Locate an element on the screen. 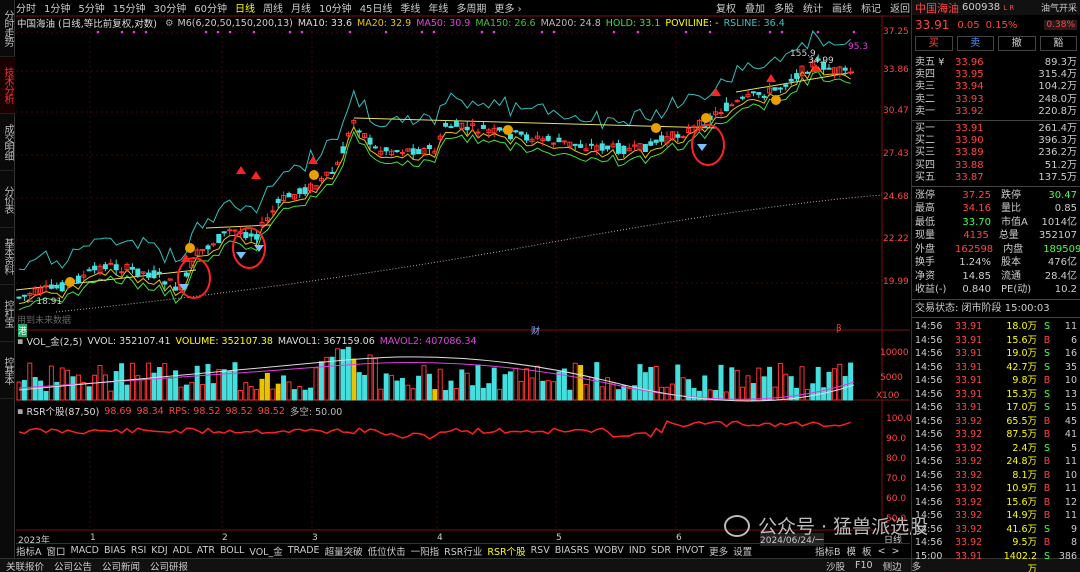 This screenshot has width=1080, height=572. stat-label: 换手 is located at coordinates (925, 263).